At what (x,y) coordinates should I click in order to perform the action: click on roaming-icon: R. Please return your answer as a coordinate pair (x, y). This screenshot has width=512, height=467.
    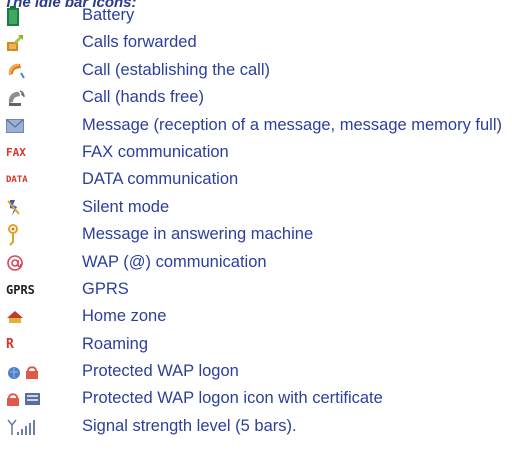
    Looking at the image, I should click on (31, 345).